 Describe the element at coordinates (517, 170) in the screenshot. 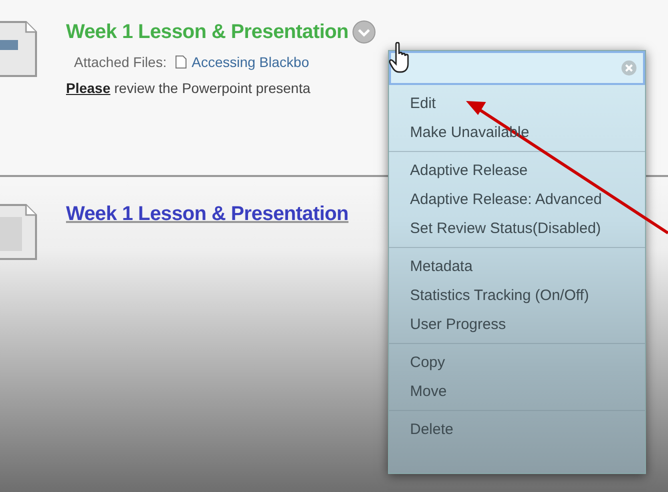

I see `menu-item: Adaptive Release` at that location.